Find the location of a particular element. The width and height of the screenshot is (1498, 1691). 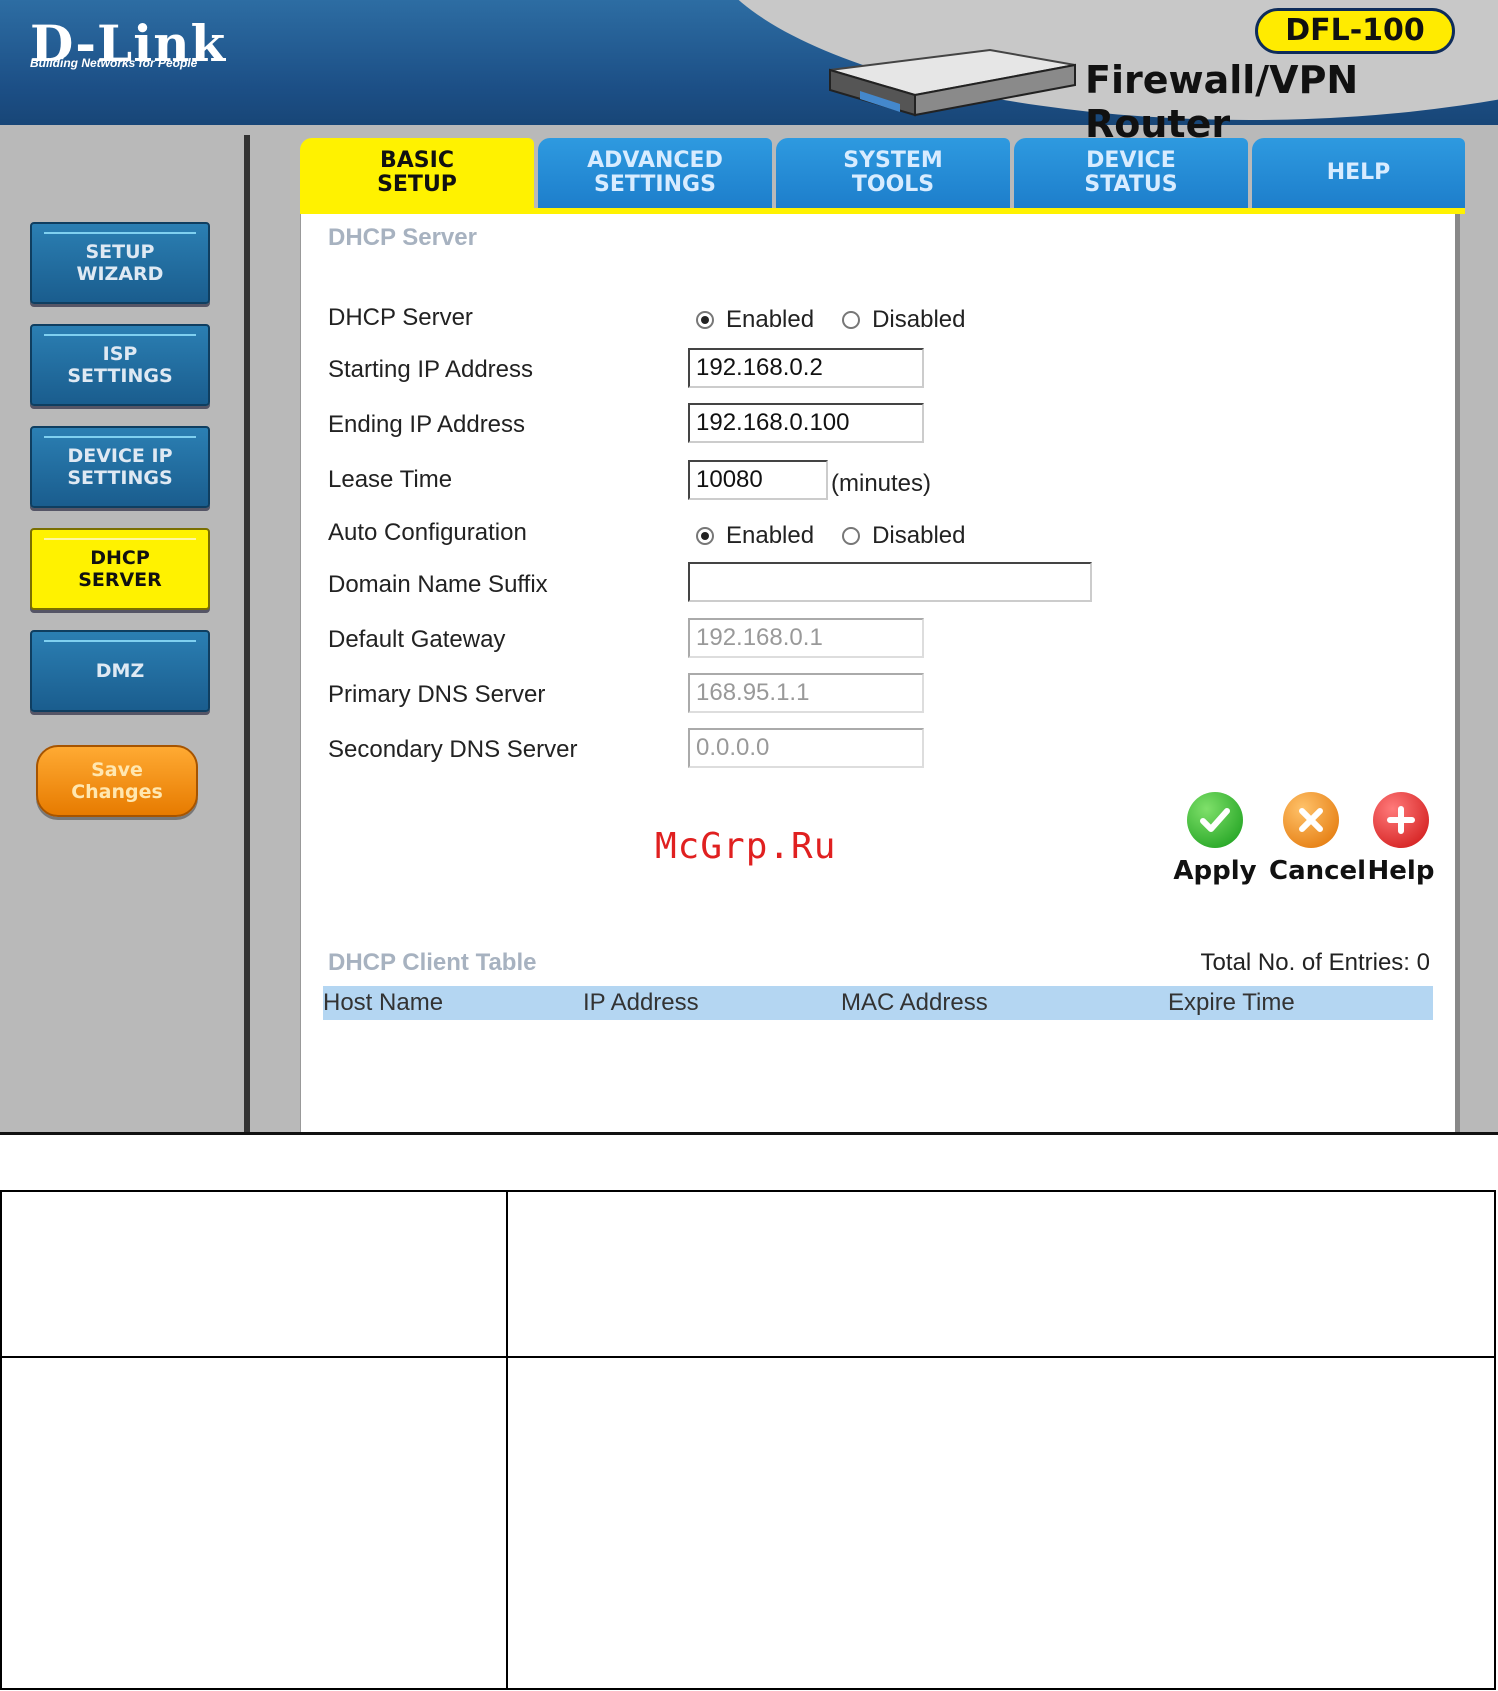

watermark: McGrp.Ru is located at coordinates (746, 846).